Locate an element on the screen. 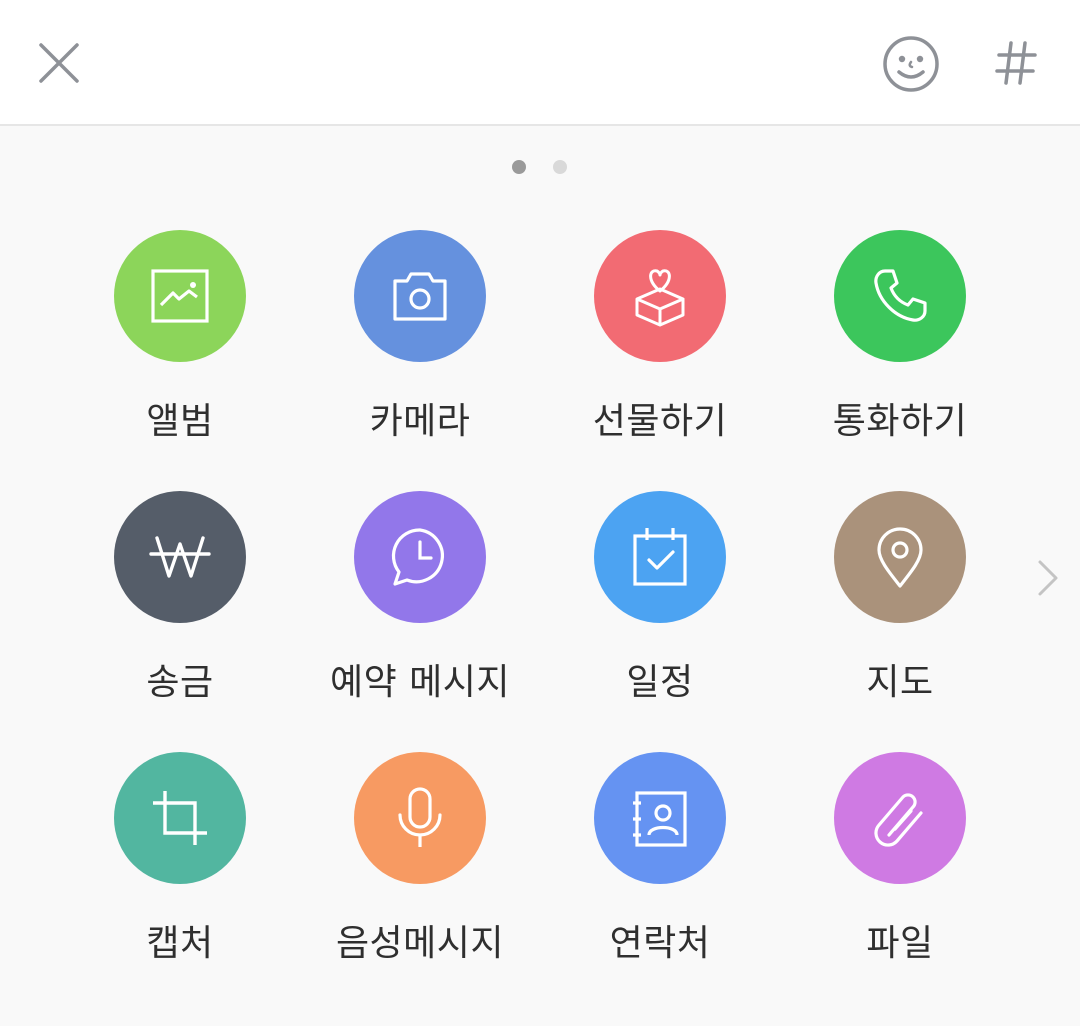  gift-icon is located at coordinates (660, 298).